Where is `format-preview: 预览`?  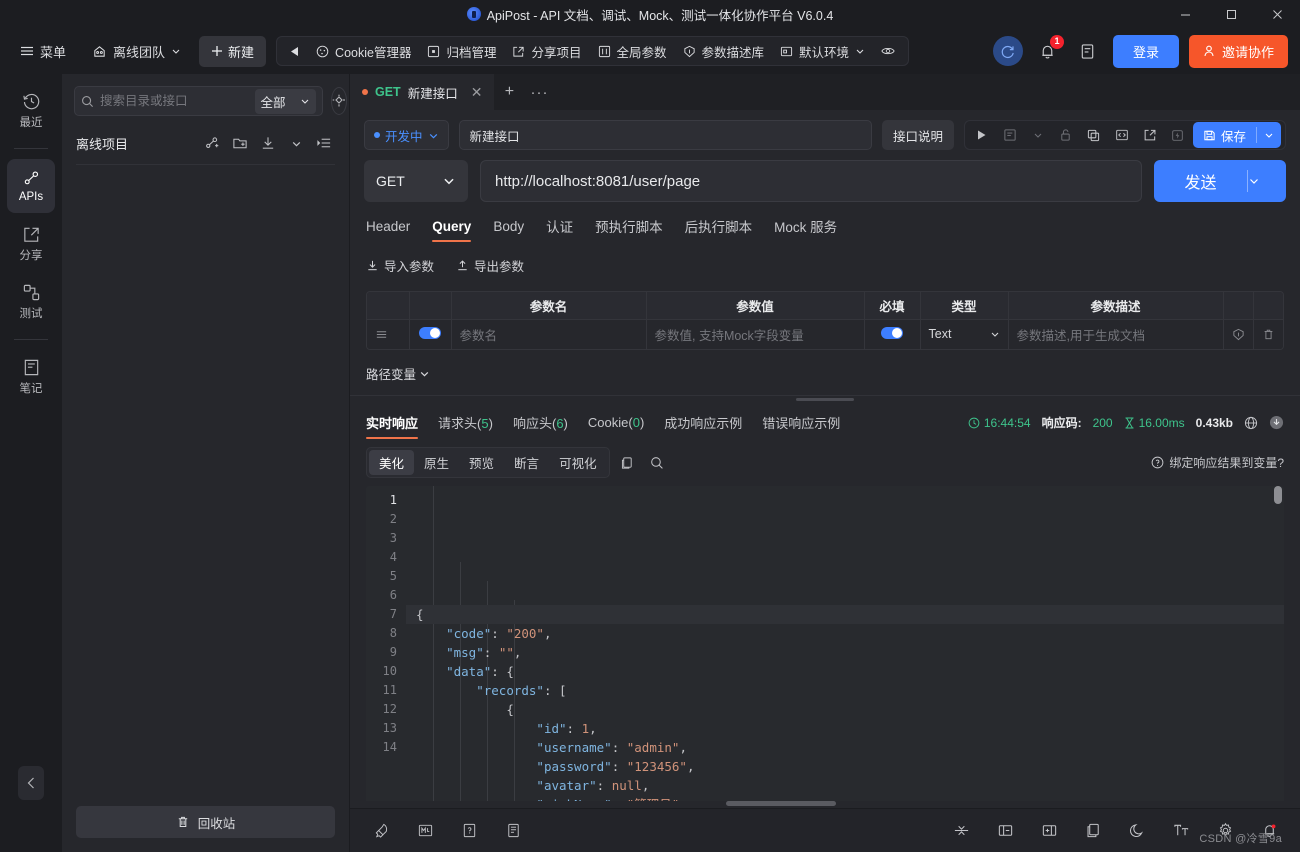
format-preview: 预览 is located at coordinates (481, 462).